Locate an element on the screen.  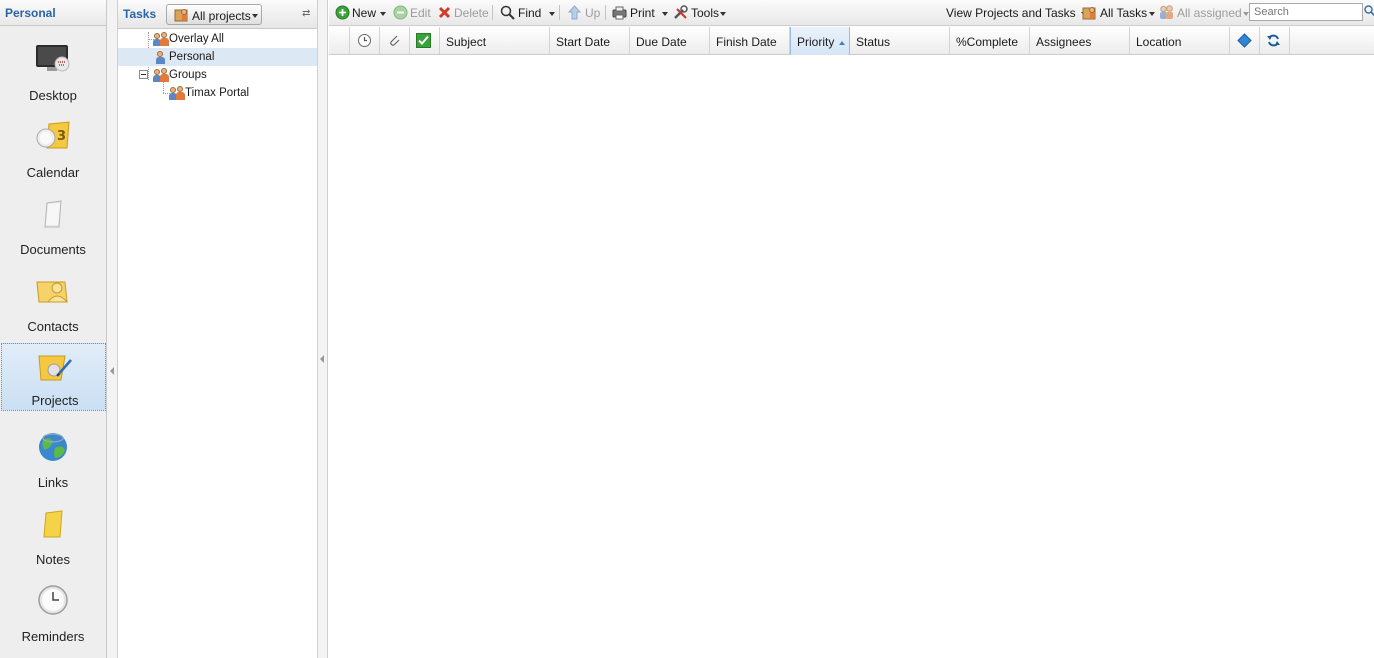
nav-item-contacts: Contacts is located at coordinates (53, 302).